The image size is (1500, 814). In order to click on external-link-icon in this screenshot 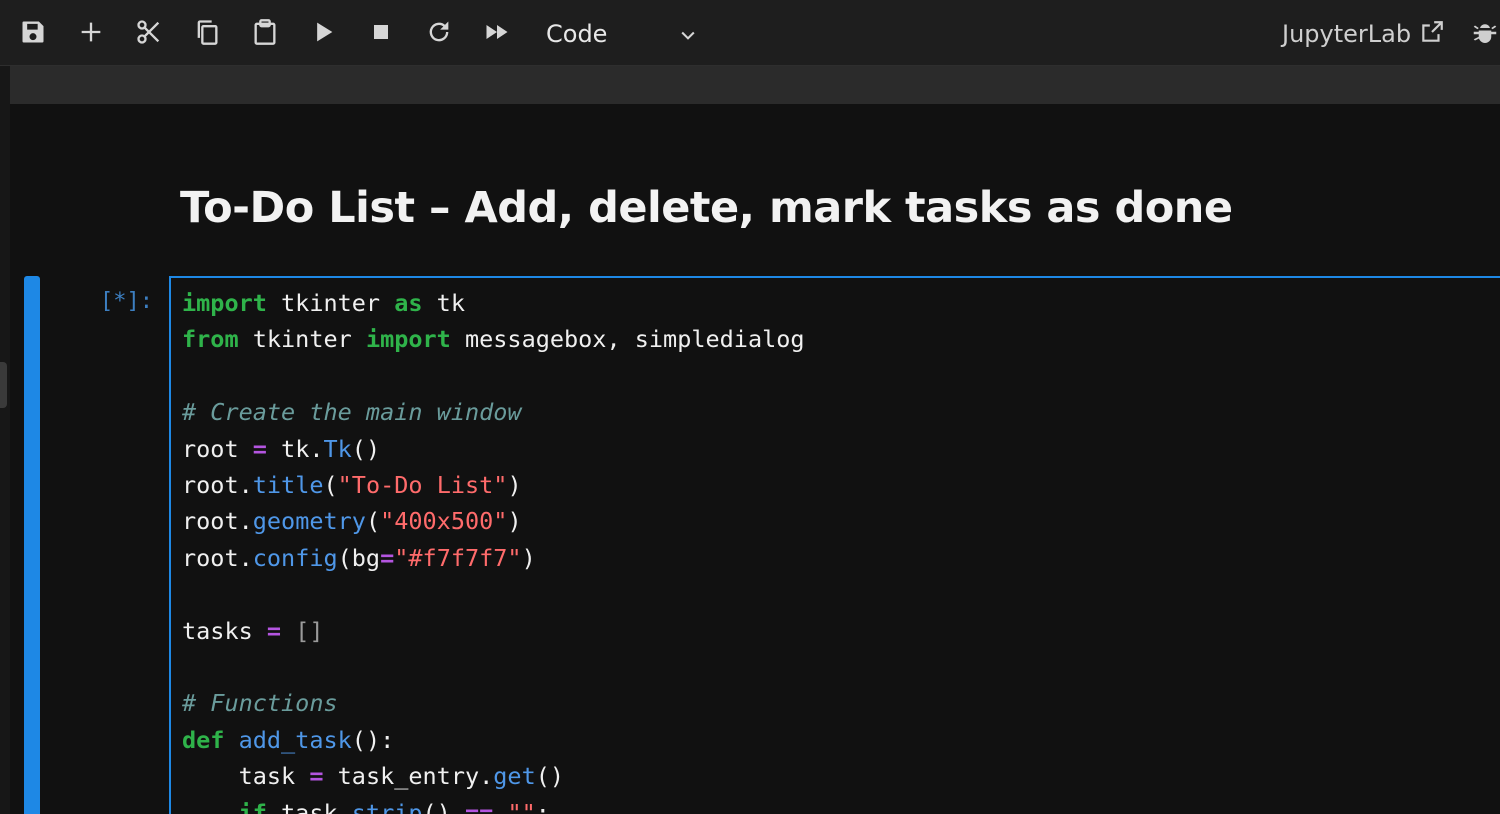, I will do `click(1432, 31)`.